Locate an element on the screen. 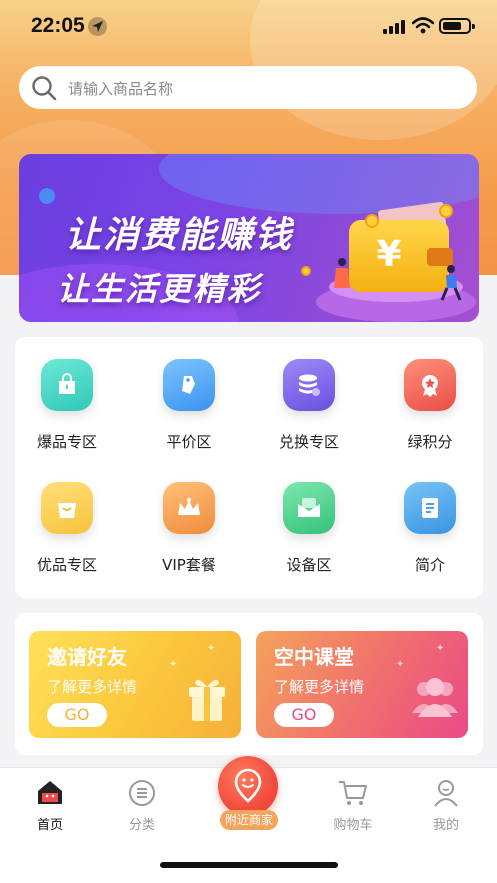 The height and width of the screenshot is (883, 497). badge-icon is located at coordinates (430, 385).